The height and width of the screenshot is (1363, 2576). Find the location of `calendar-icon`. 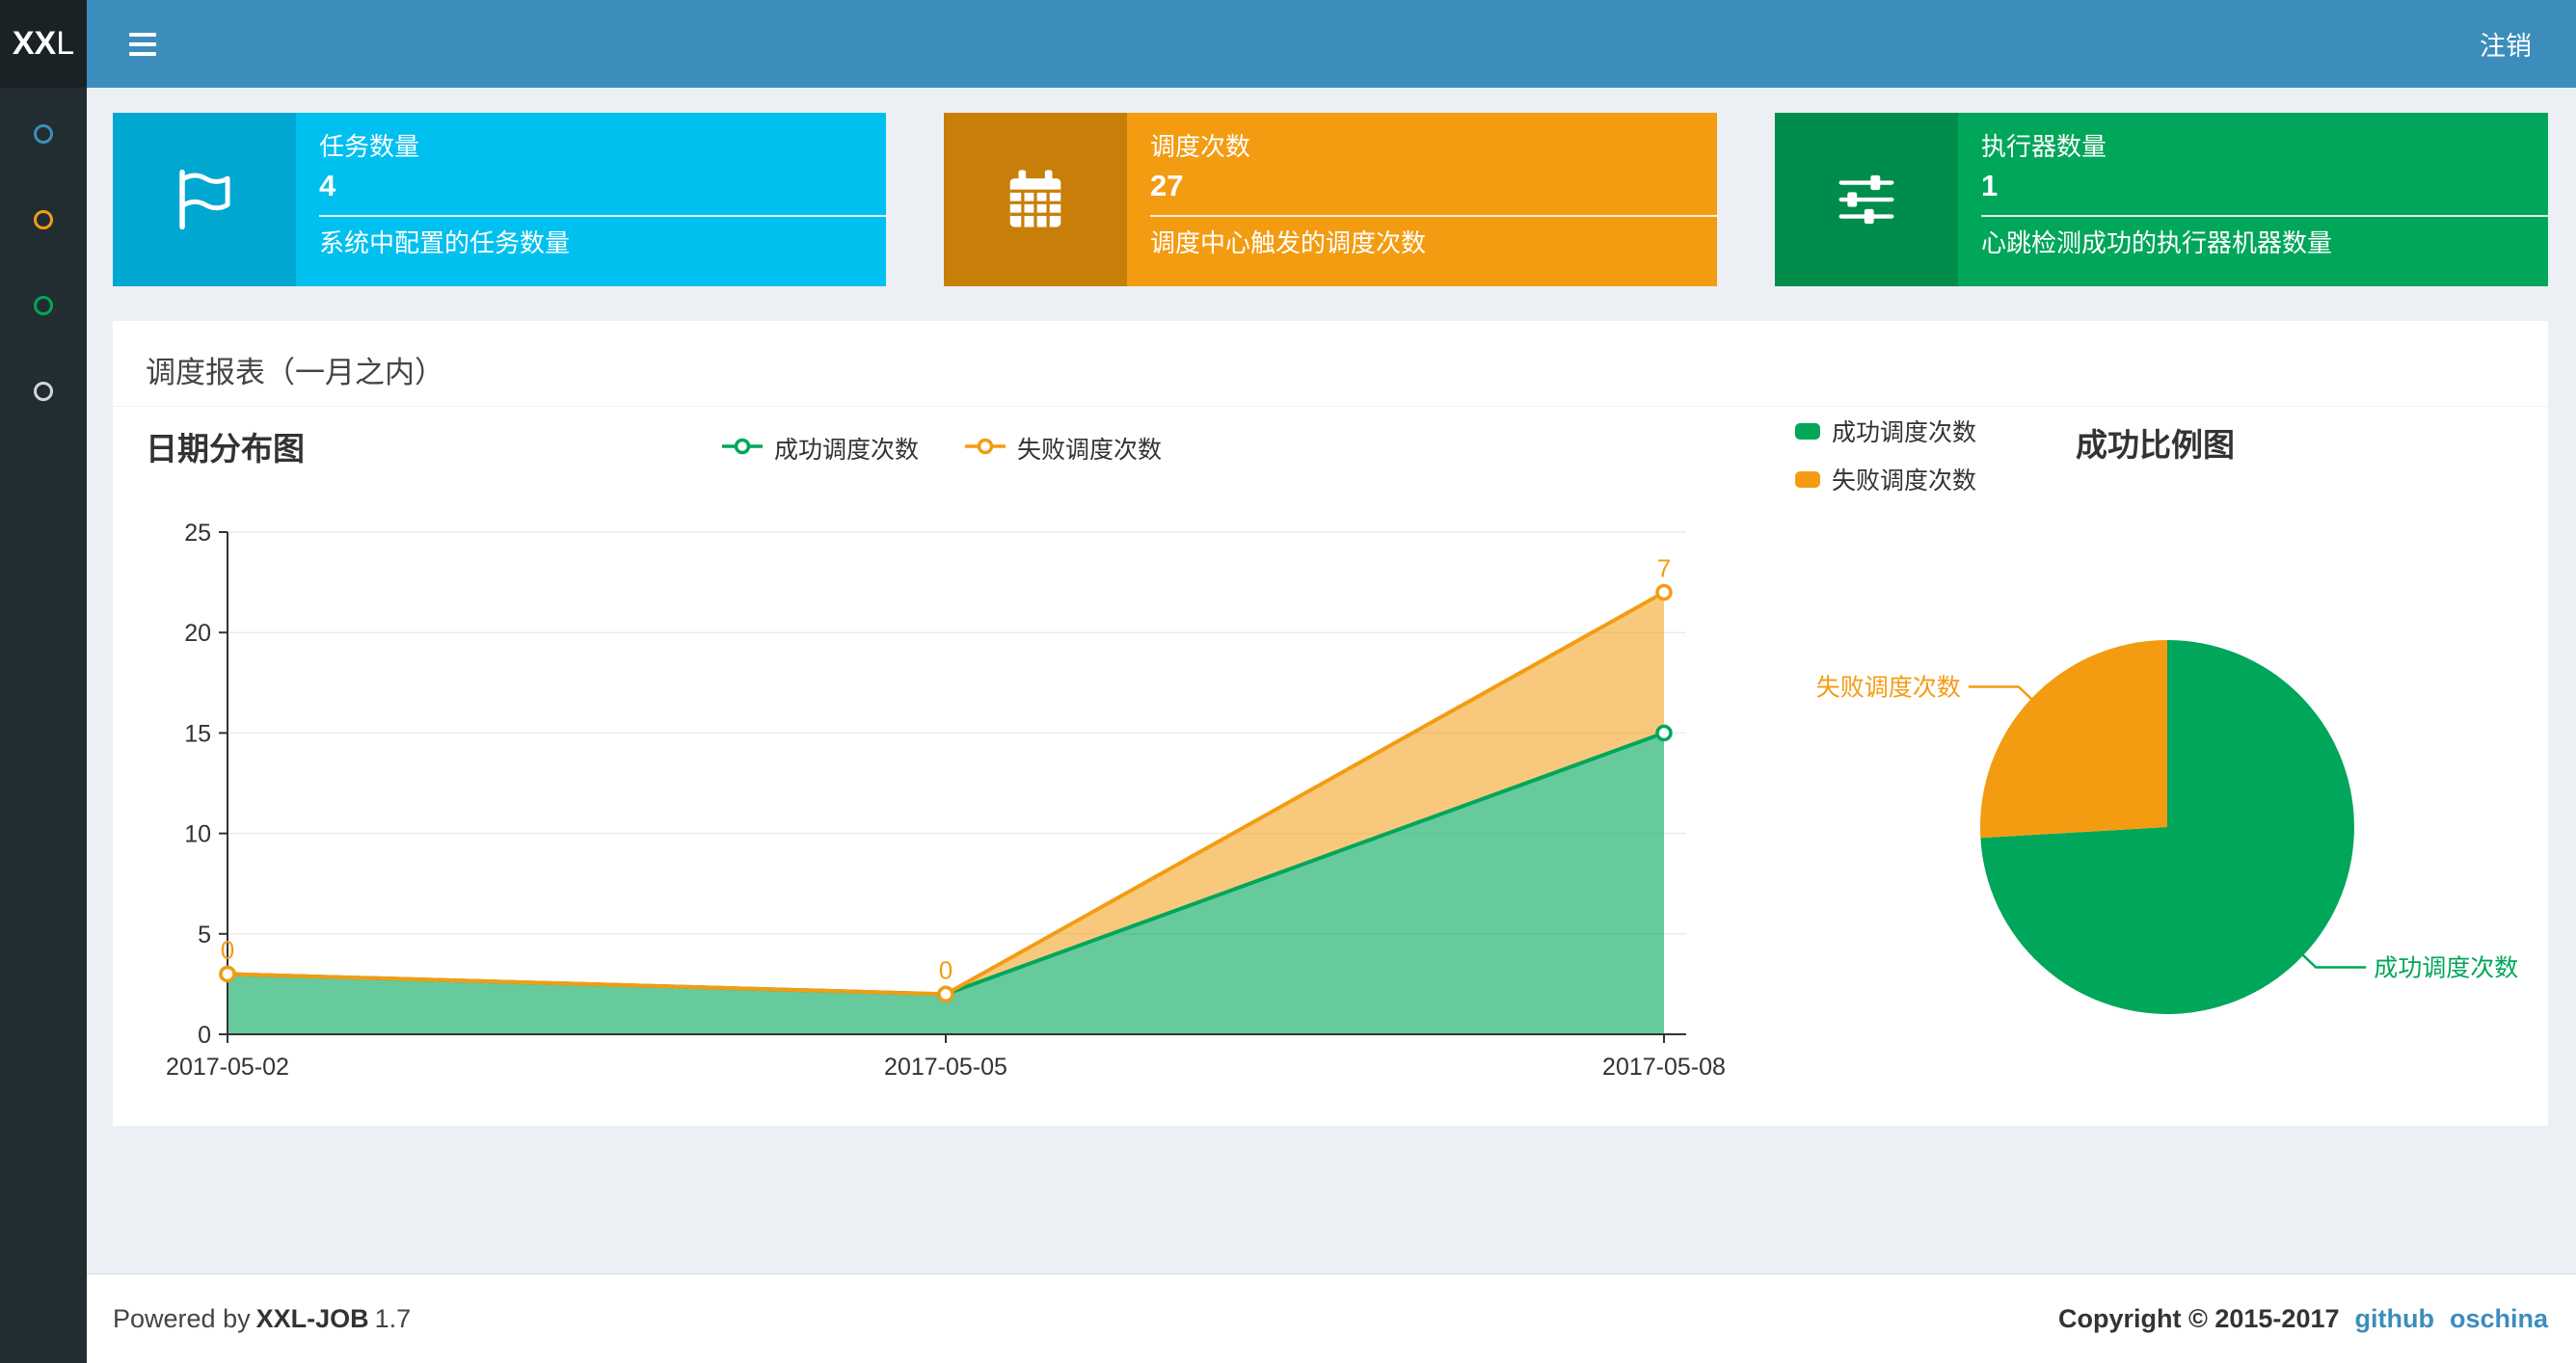

calendar-icon is located at coordinates (1035, 199).